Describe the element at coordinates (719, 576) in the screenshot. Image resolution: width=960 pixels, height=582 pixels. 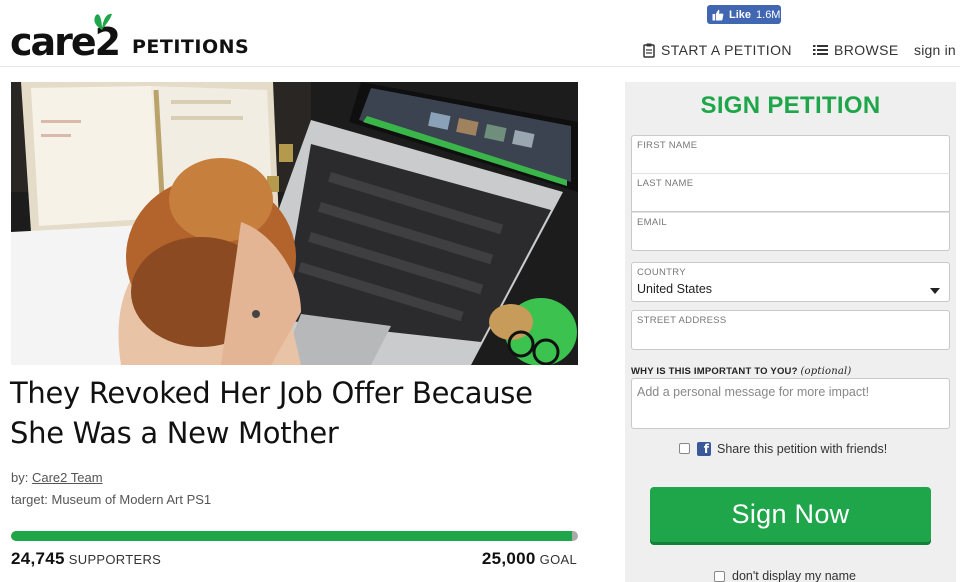
I see `hide-name-checkbox` at that location.